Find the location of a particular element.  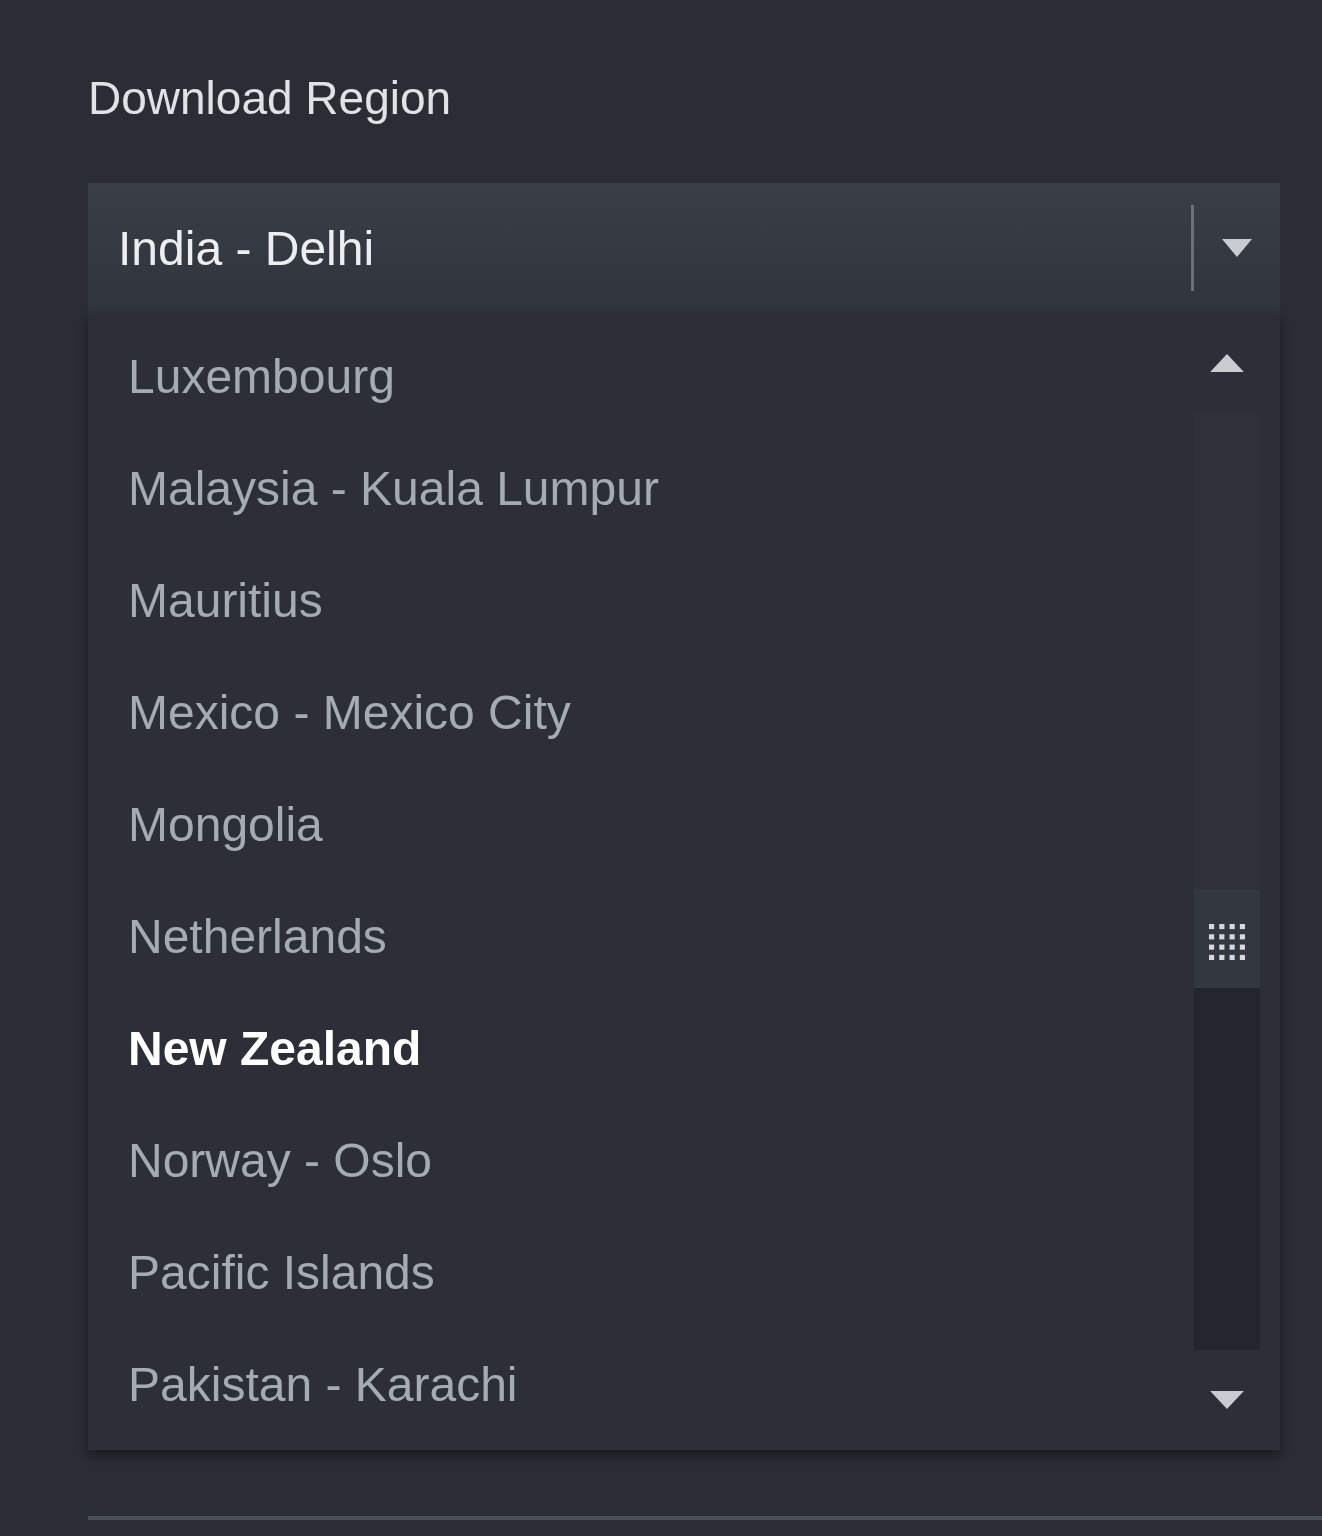

dropdown-option: Pakistan - Karachi is located at coordinates (641, 1385).